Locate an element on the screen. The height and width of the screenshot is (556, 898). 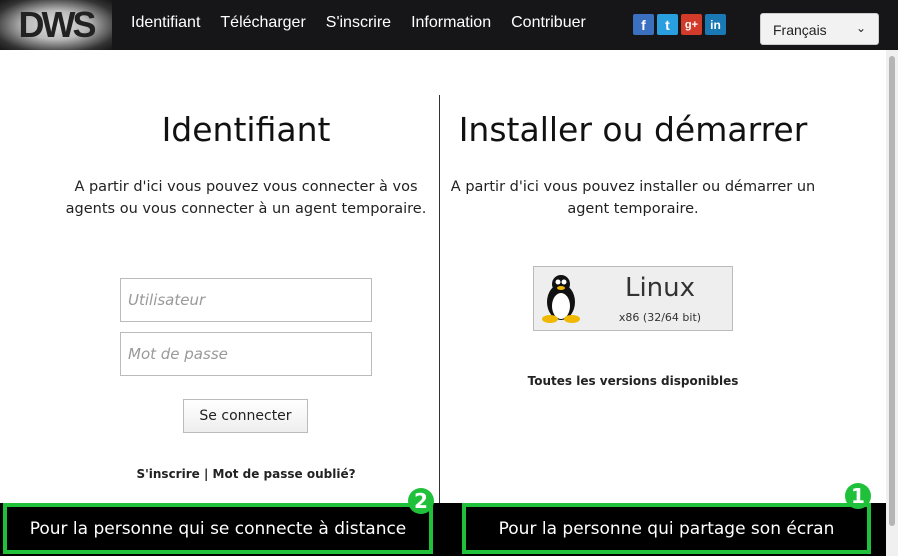
twitter-icon: t is located at coordinates (667, 24).